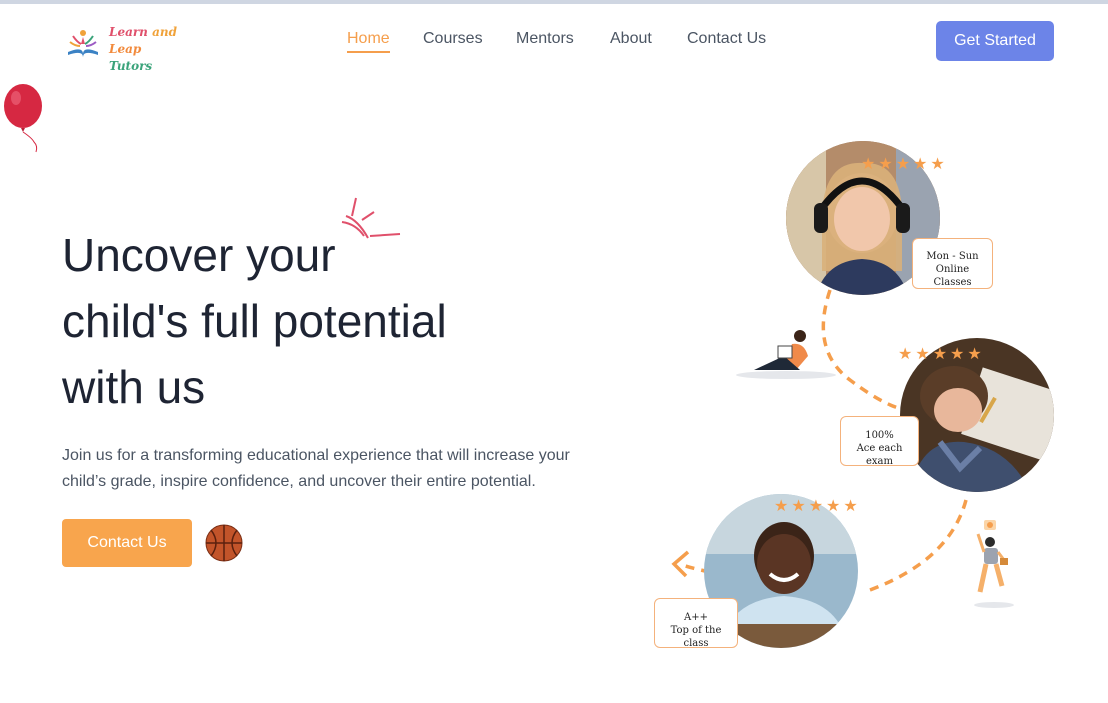 This screenshot has width=1108, height=703. I want to click on nav-link-contact: Contact Us, so click(726, 39).